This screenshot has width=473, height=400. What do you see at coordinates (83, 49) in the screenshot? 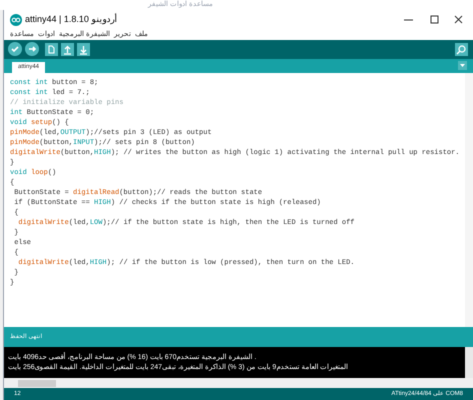
I see `save-down-arrow-icon` at bounding box center [83, 49].